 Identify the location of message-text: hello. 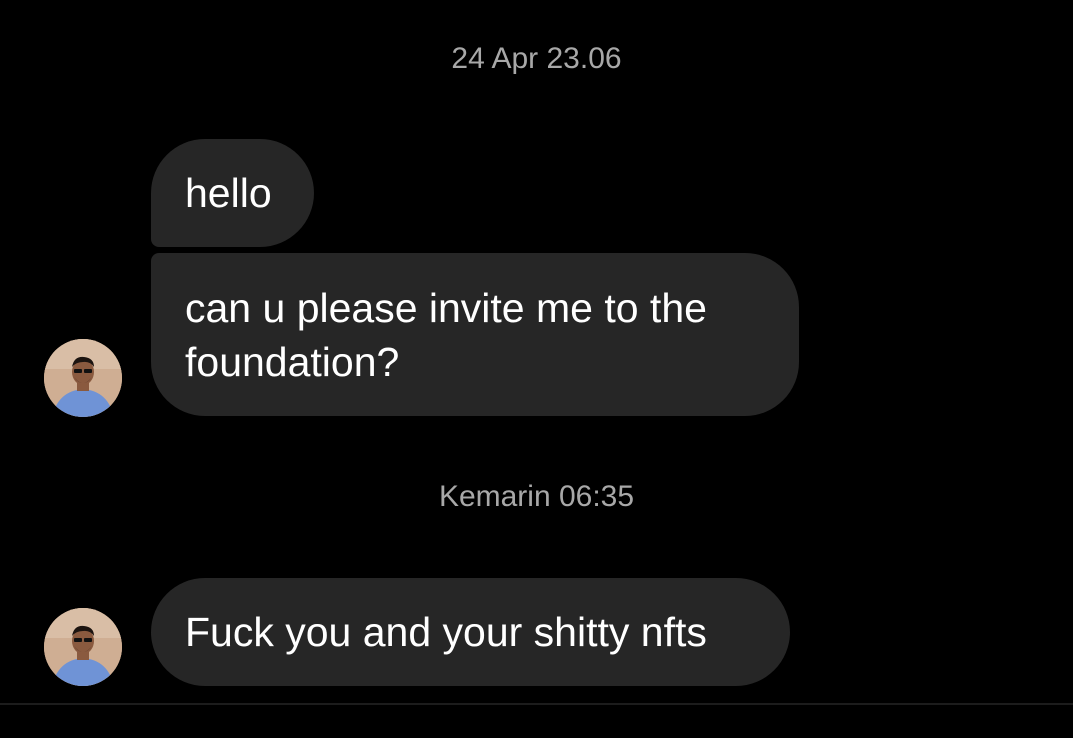
(228, 193).